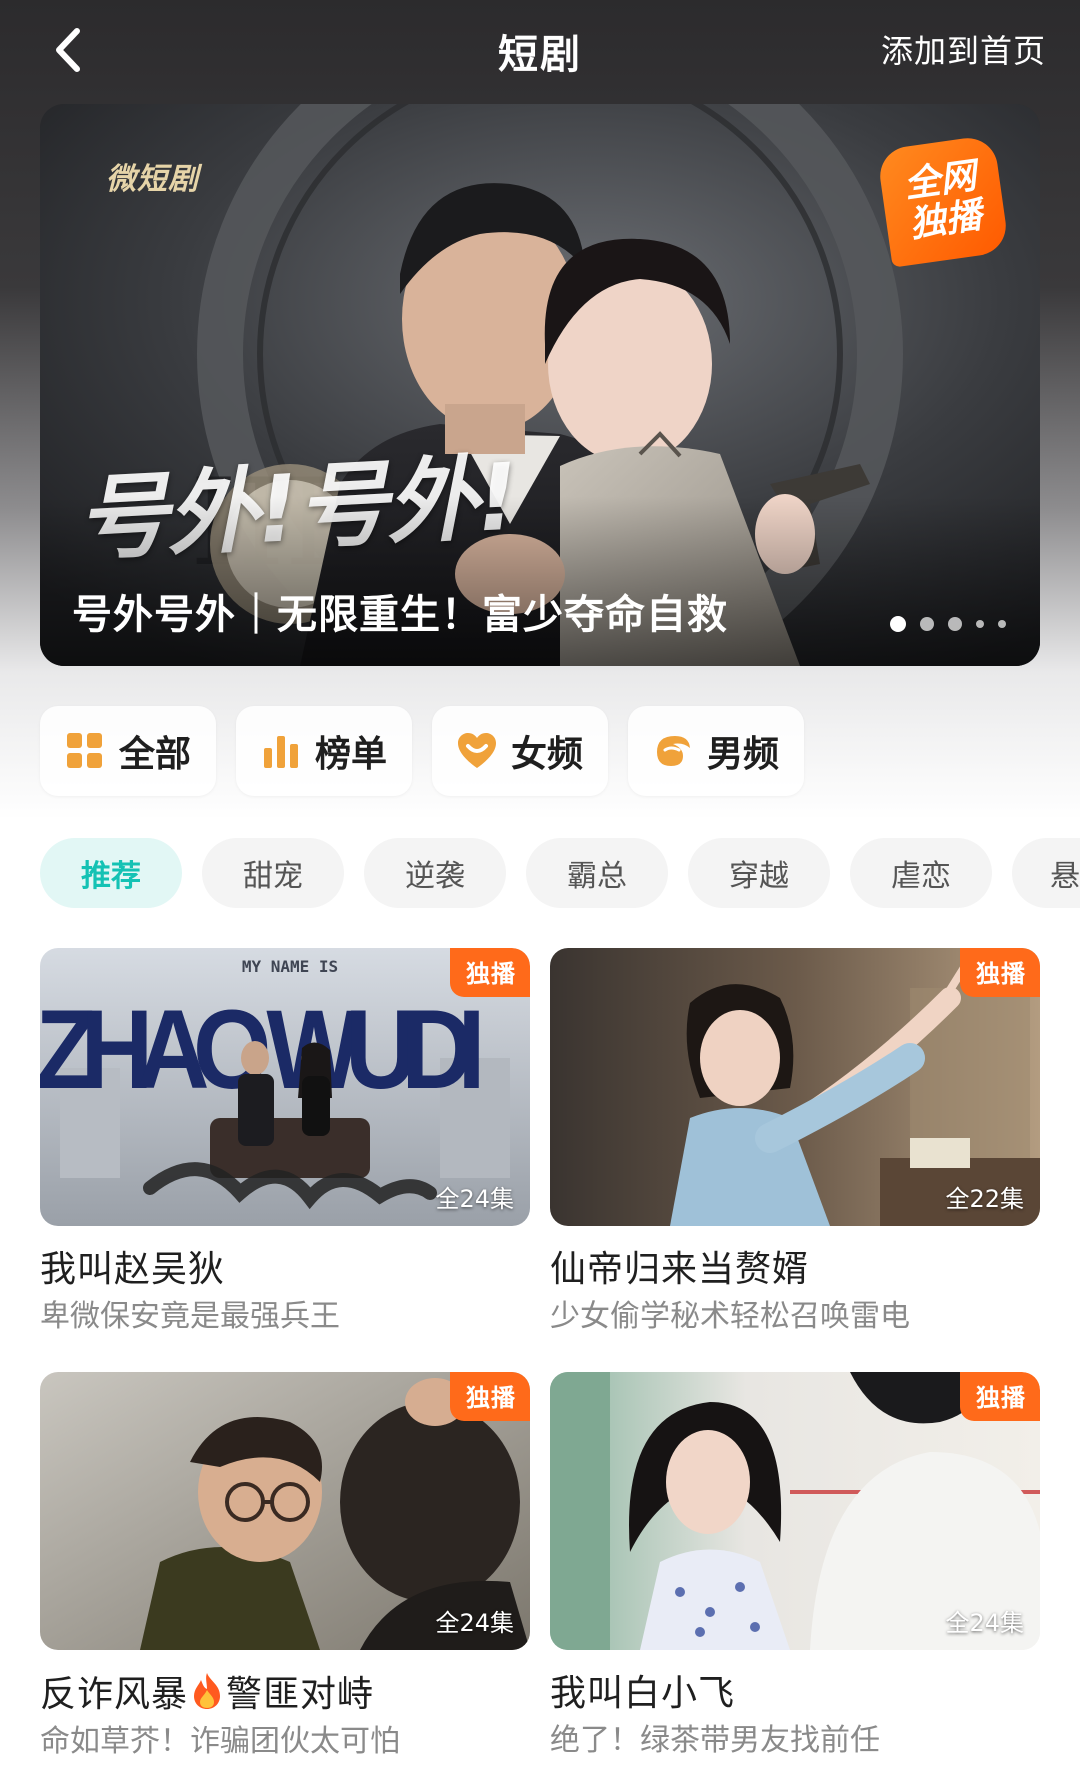  I want to click on drama-title-part-1: 反诈风暴, so click(114, 1694).